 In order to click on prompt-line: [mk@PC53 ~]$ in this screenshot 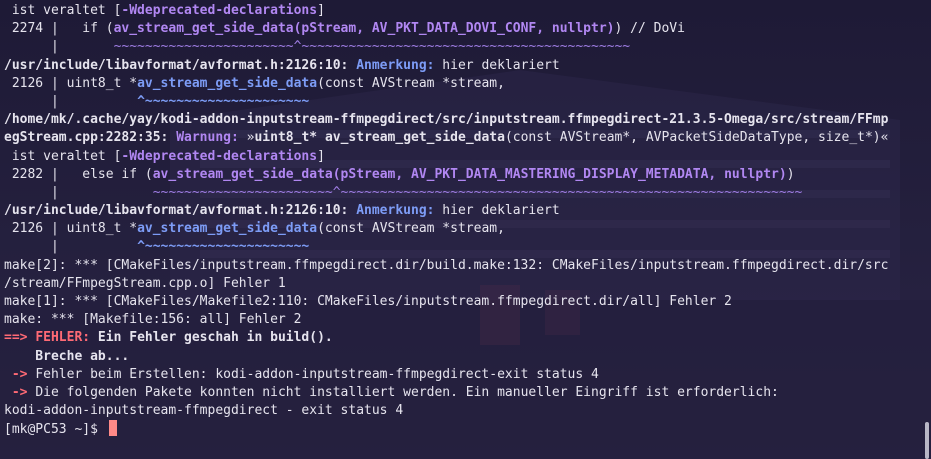, I will do `click(460, 429)`.